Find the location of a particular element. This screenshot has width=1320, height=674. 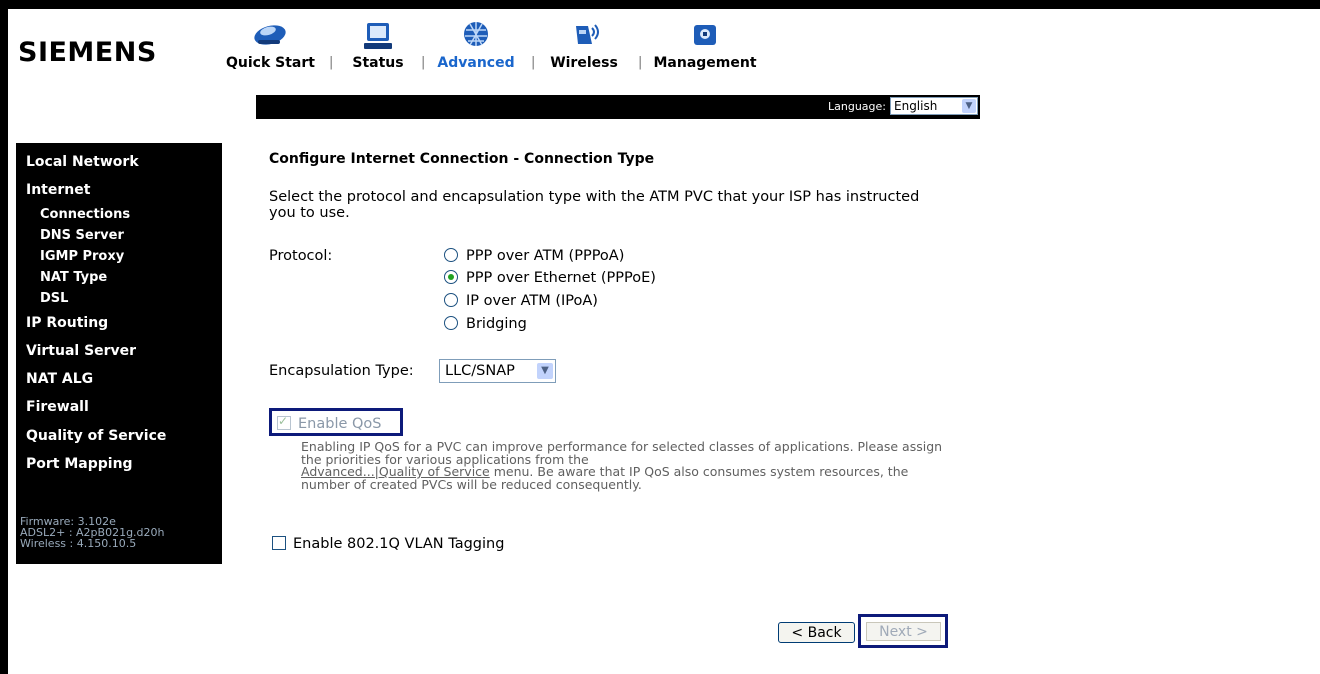

sidebar-subitem-connections: Connections is located at coordinates (85, 214).